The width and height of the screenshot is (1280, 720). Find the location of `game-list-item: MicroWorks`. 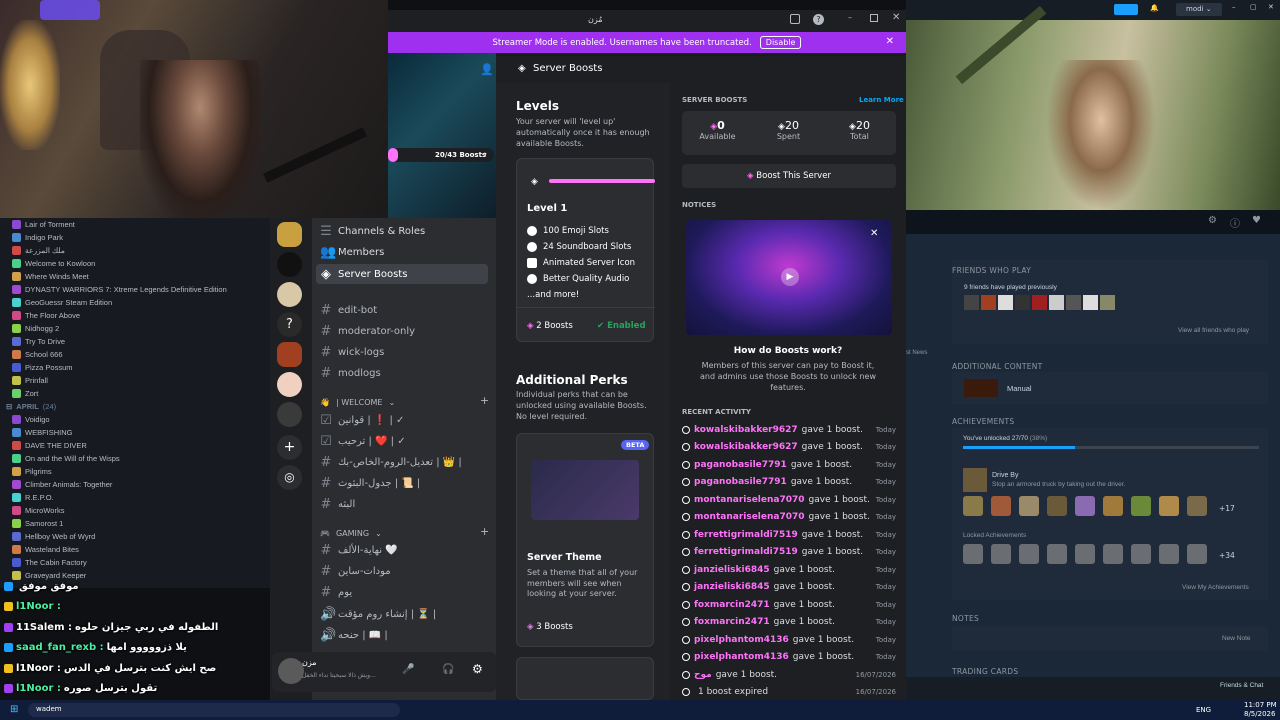

game-list-item: MicroWorks is located at coordinates (135, 510).